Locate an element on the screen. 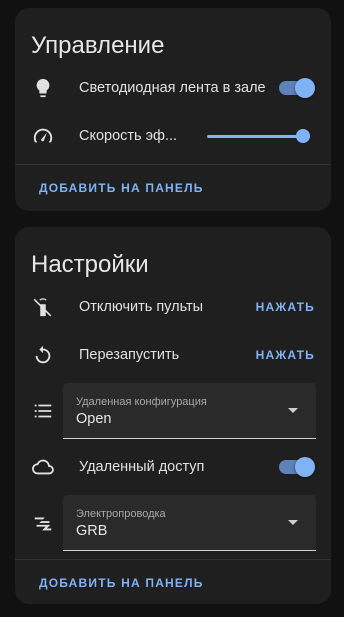 This screenshot has height=617, width=344. restart-press-button: НАЖАТЬ is located at coordinates (285, 355).